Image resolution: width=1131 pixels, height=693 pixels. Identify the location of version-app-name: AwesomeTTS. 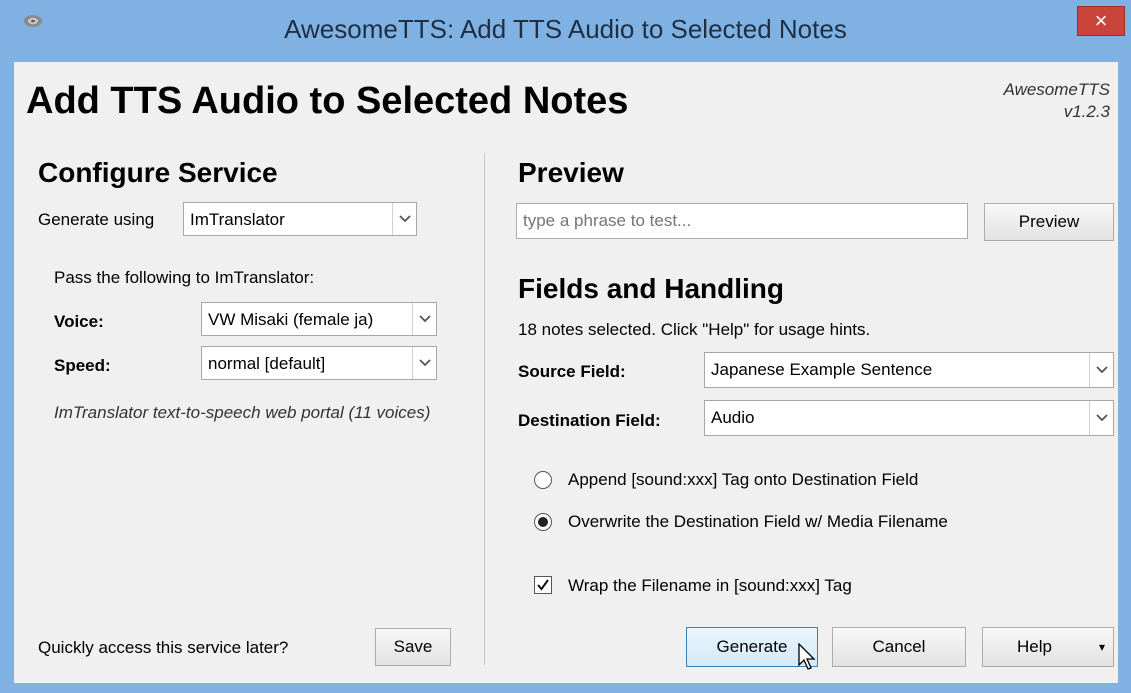
(1056, 89).